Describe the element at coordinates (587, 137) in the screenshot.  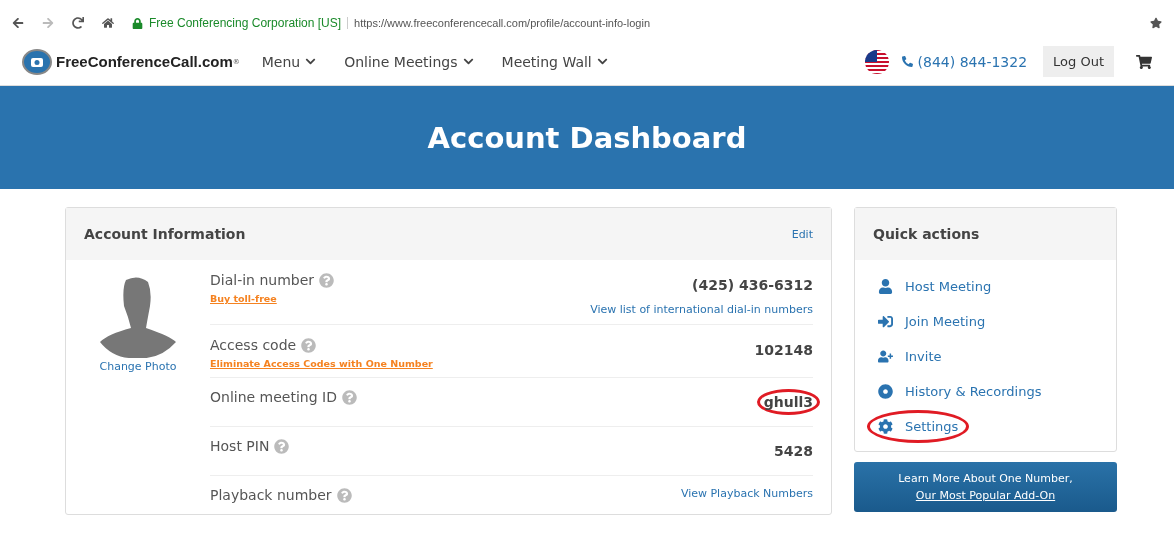
I see `page-title: Account Dashboard` at that location.